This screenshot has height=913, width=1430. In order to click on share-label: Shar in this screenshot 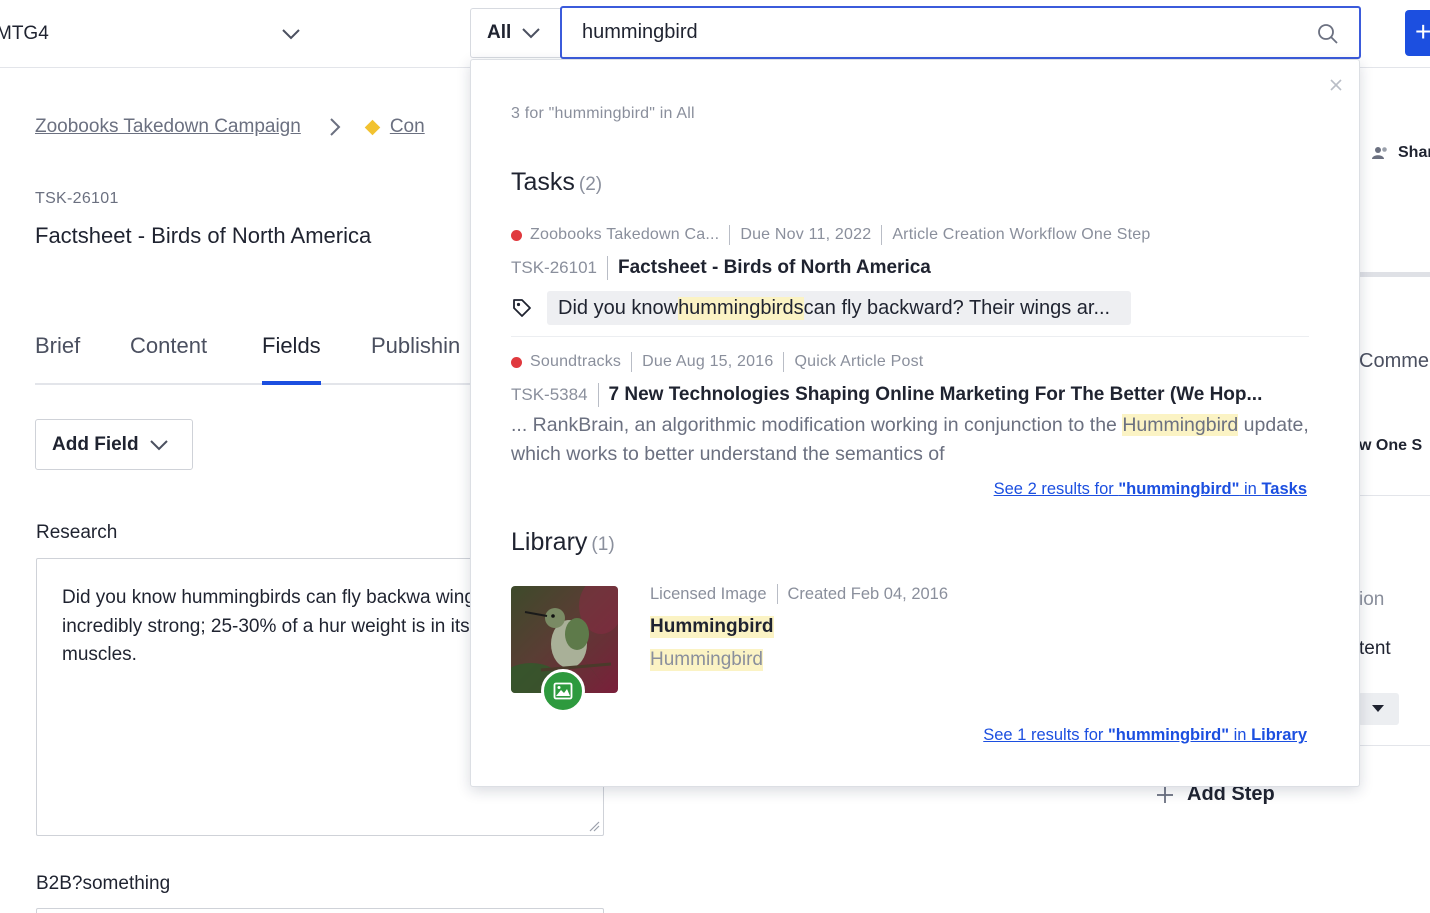, I will do `click(1414, 152)`.